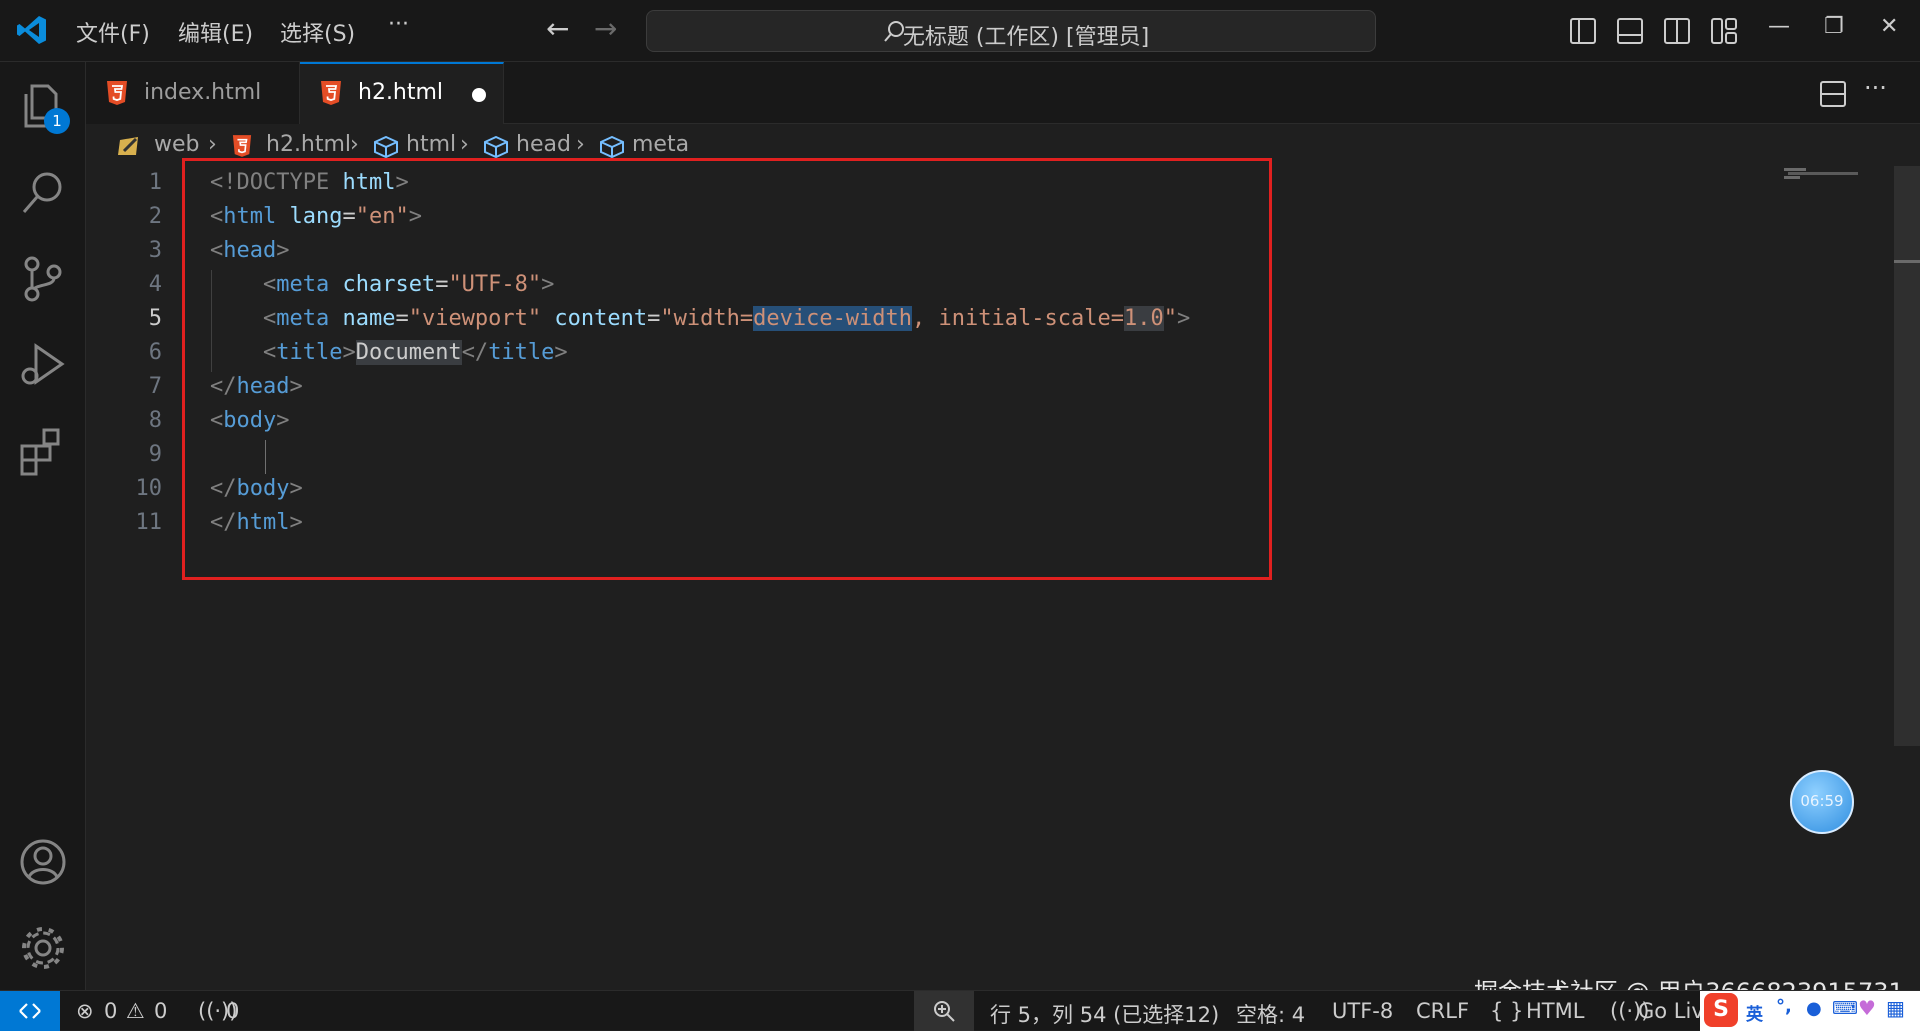 The height and width of the screenshot is (1031, 1920). What do you see at coordinates (557, 28) in the screenshot?
I see `back-arrow-icon: ←` at bounding box center [557, 28].